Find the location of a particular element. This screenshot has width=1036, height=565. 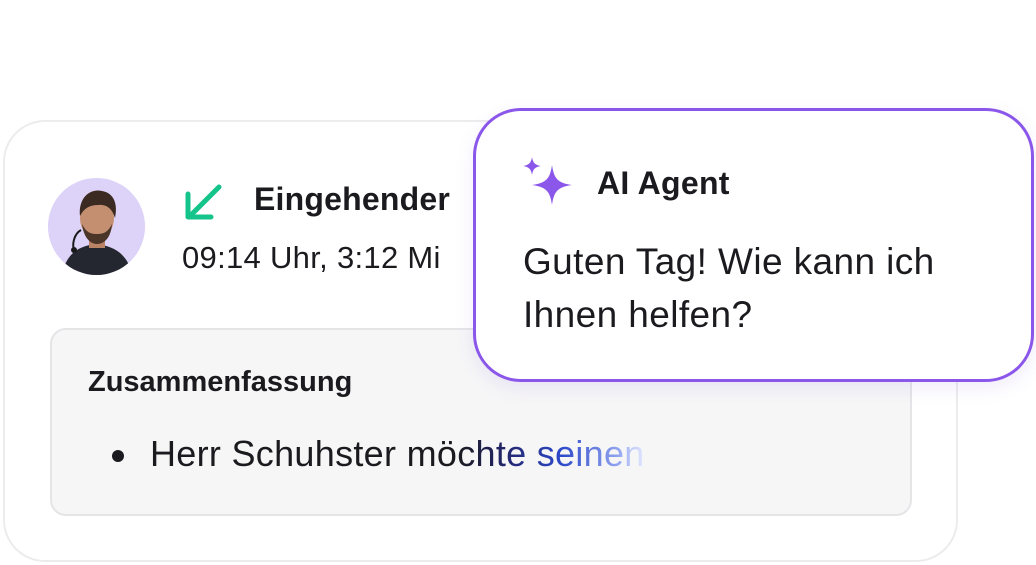

sparkle-icon is located at coordinates (547, 181).